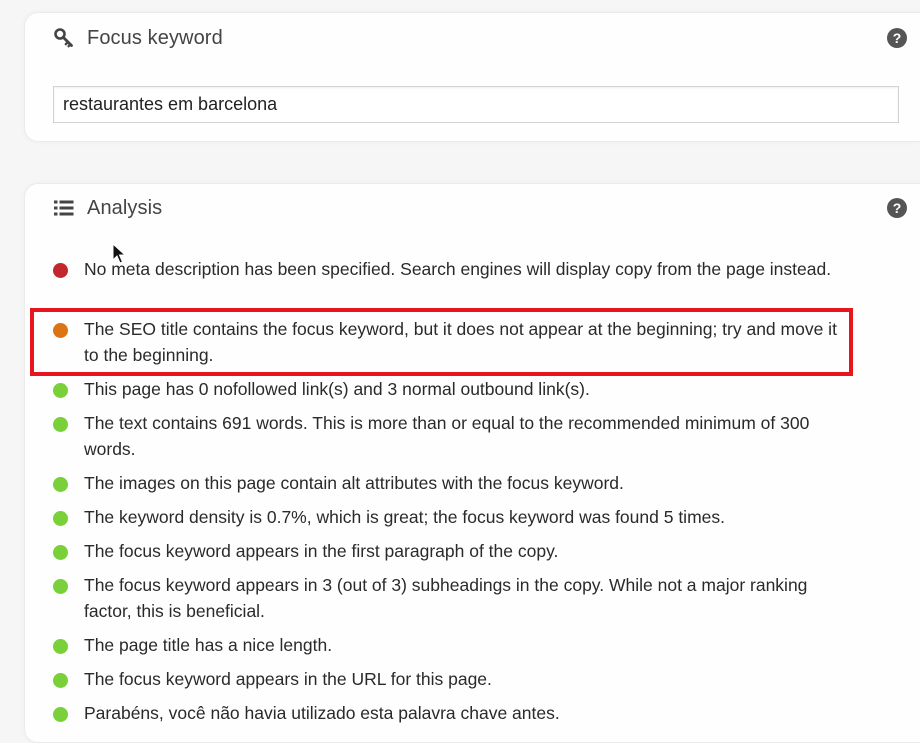 The height and width of the screenshot is (743, 920). Describe the element at coordinates (60, 330) in the screenshot. I see `status-ok-icon` at that location.